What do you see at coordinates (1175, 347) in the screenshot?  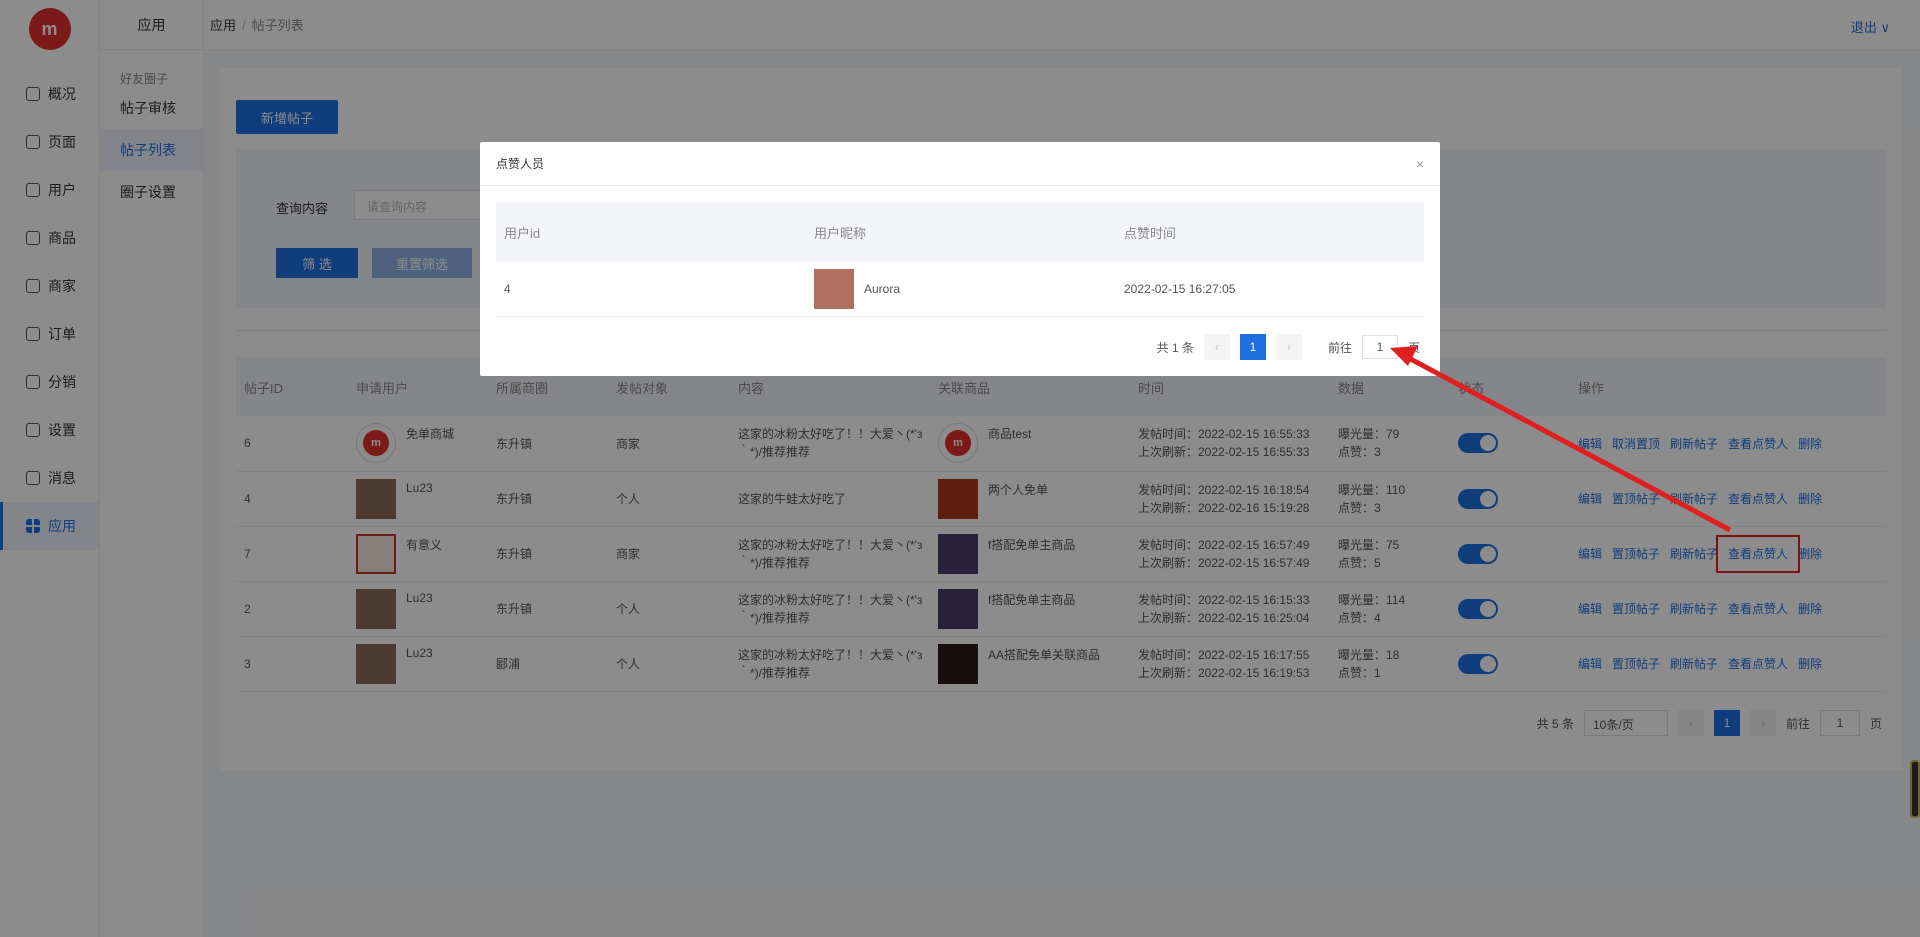 I see `dialog-total-count: 共 1 条` at bounding box center [1175, 347].